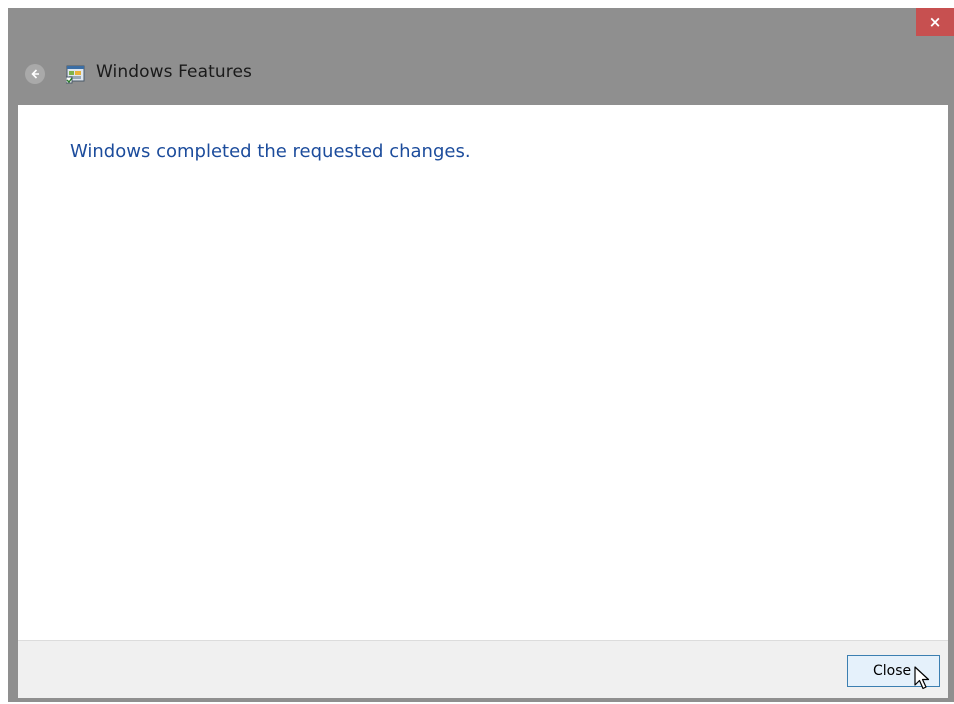  I want to click on status-message: Windows completed the requested changes., so click(270, 151).